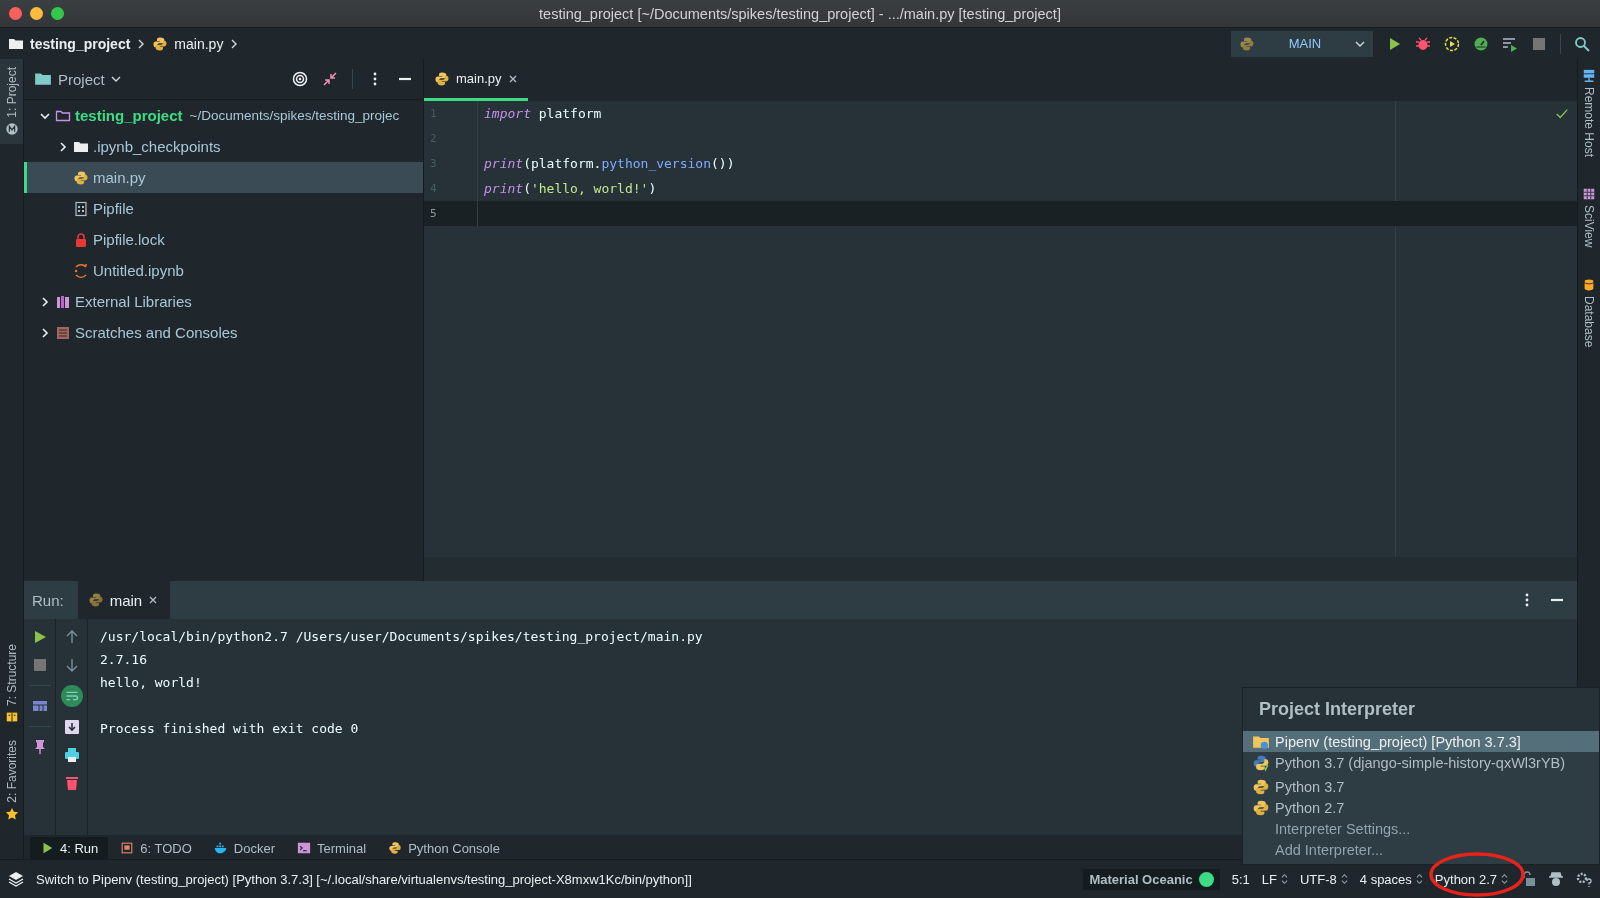 The height and width of the screenshot is (898, 1600). Describe the element at coordinates (364, 879) in the screenshot. I see `status-message: Switch to Pipenv (testing_project) [Python 3.7.3] [~/.local/share/virtualenvs/testing_project-X8mxw1Kc/bin/python]]` at that location.